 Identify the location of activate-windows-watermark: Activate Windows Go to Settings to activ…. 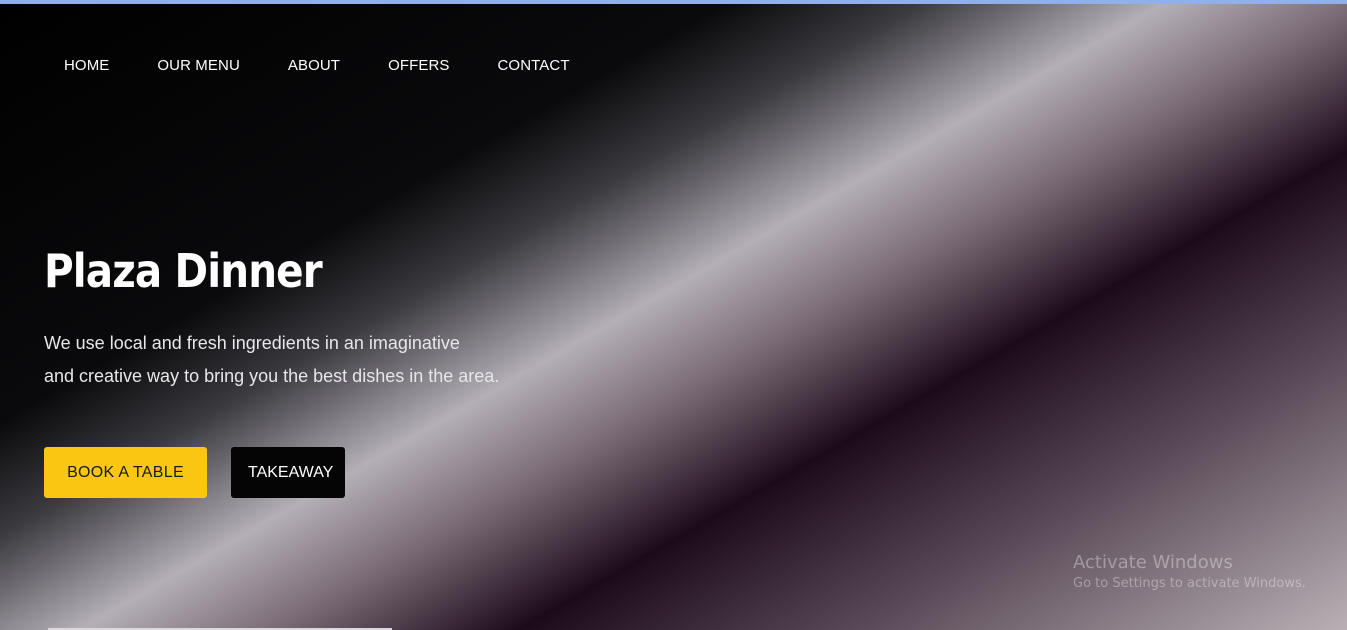
(1189, 571).